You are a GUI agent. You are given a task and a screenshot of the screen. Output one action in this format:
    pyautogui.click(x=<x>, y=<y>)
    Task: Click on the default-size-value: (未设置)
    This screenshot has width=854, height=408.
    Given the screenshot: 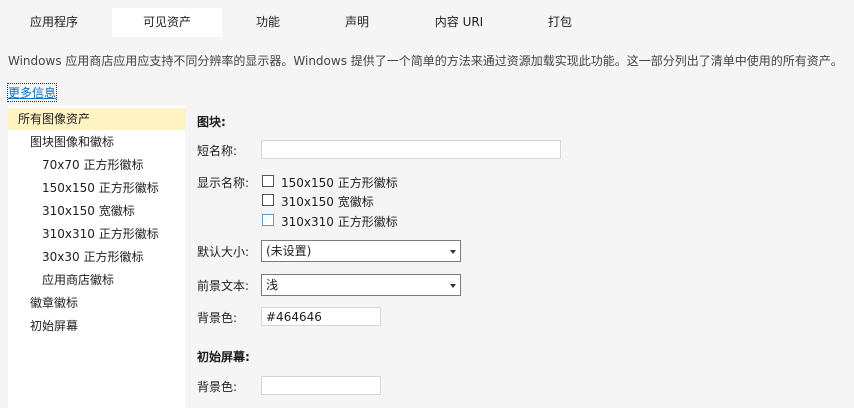 What is the action you would take?
    pyautogui.click(x=289, y=251)
    